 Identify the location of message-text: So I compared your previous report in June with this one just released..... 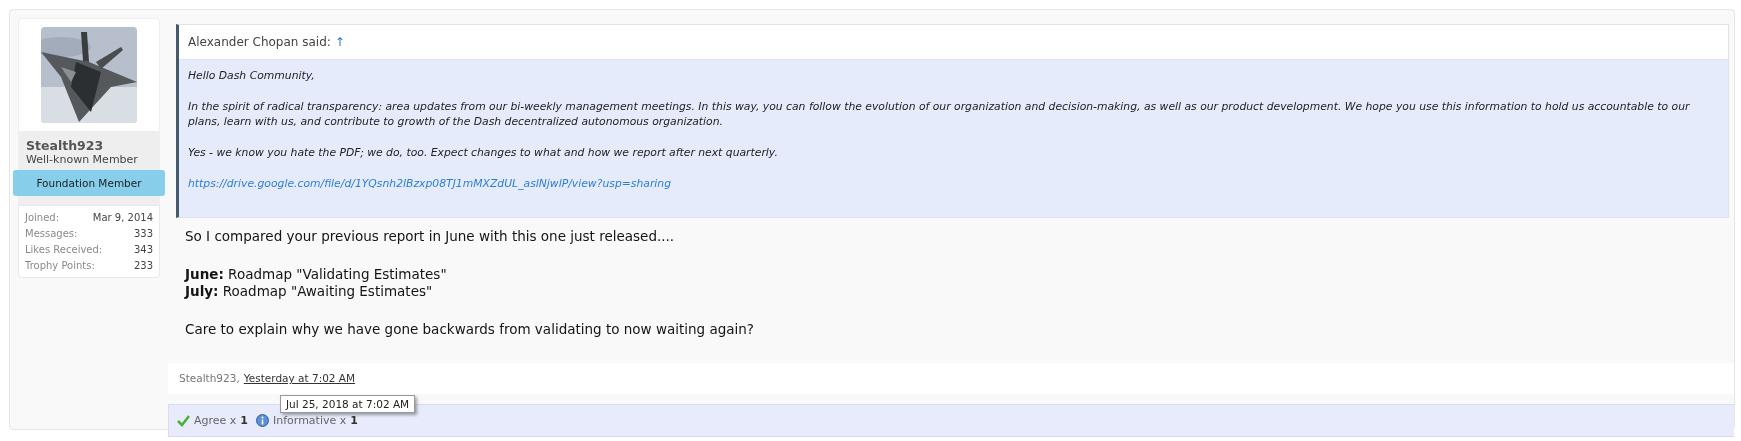
(430, 236).